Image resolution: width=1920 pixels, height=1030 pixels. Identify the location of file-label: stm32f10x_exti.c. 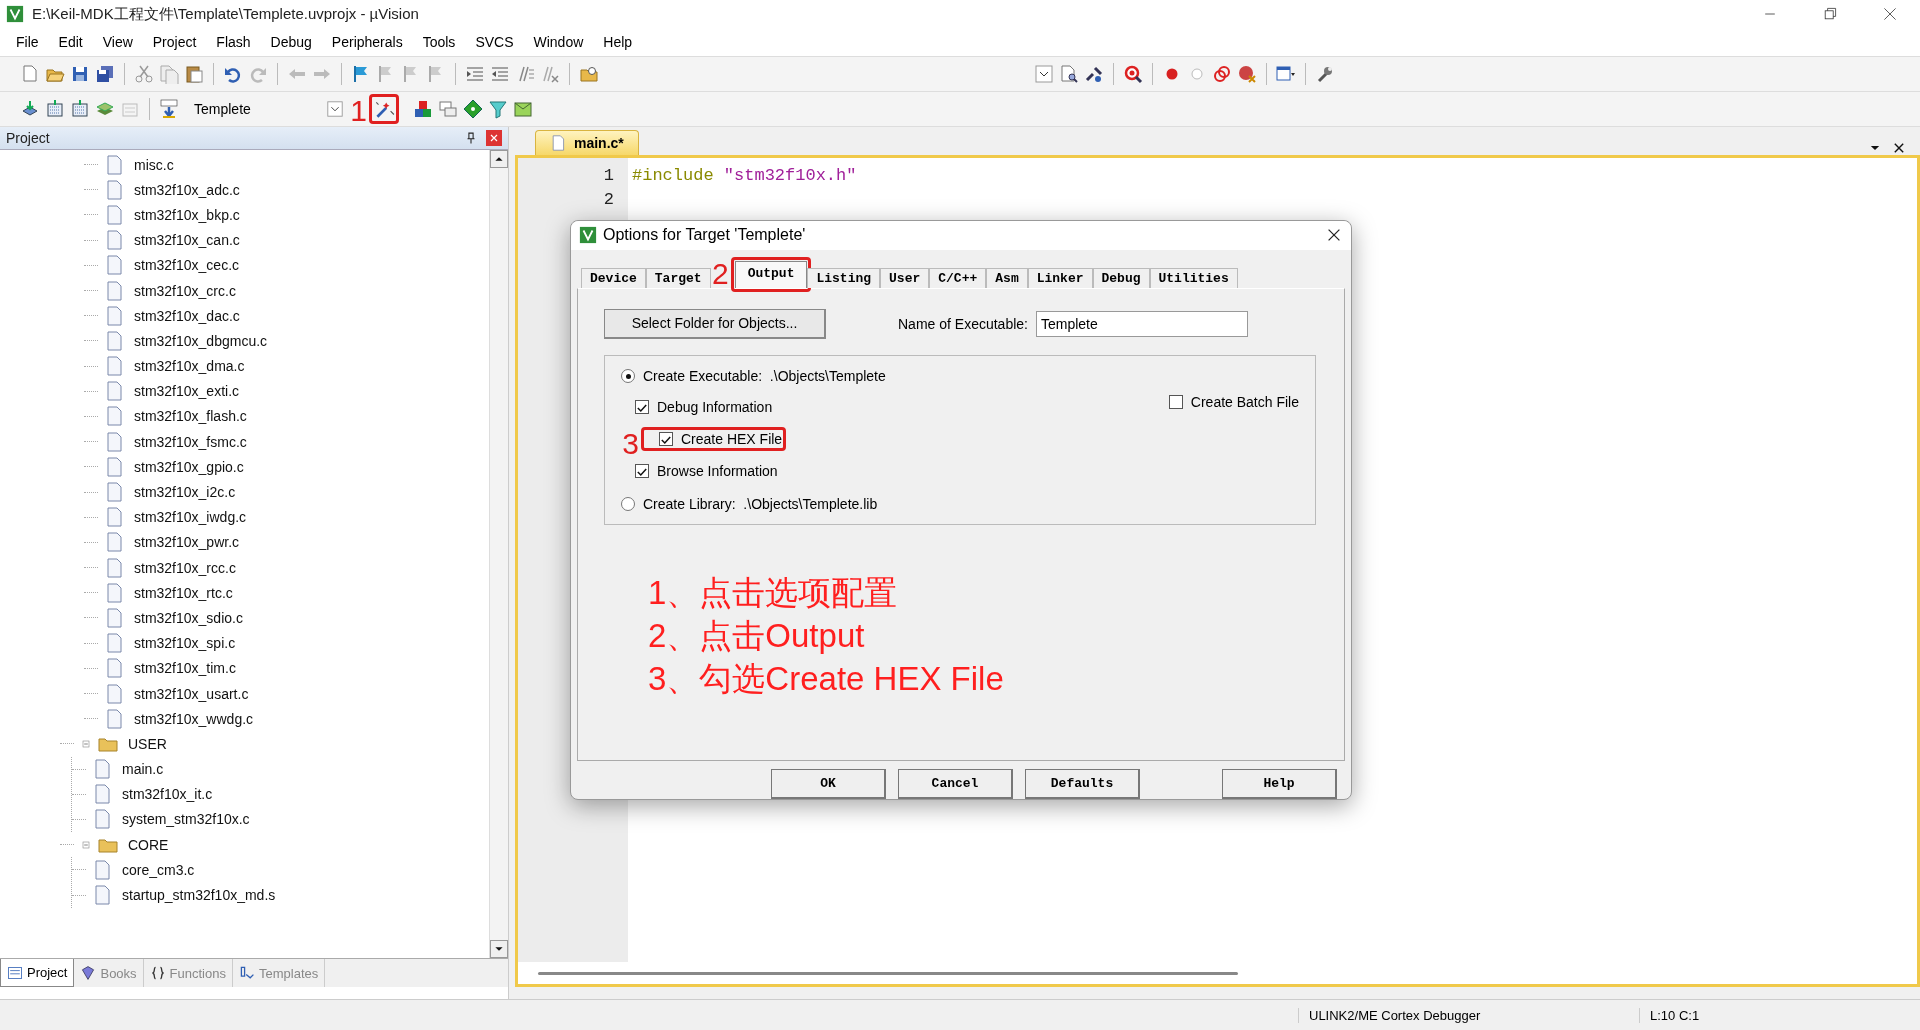
(185, 391).